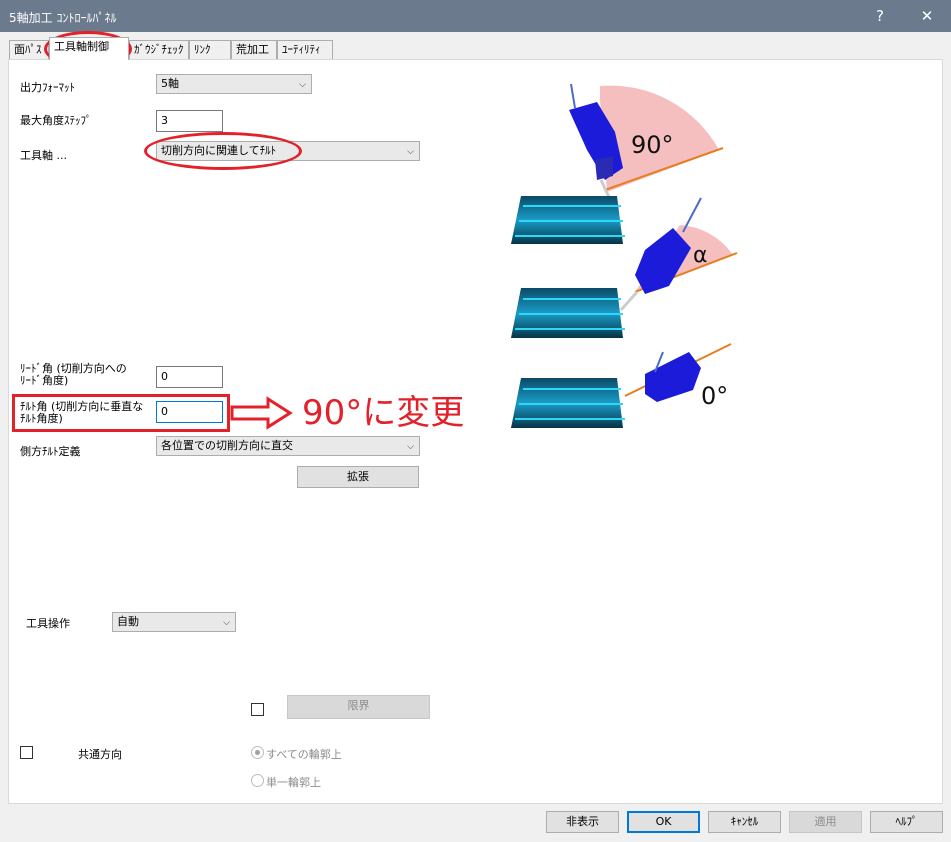 This screenshot has width=951, height=842. Describe the element at coordinates (673, 376) in the screenshot. I see `tool-holder-bottom-icon` at that location.